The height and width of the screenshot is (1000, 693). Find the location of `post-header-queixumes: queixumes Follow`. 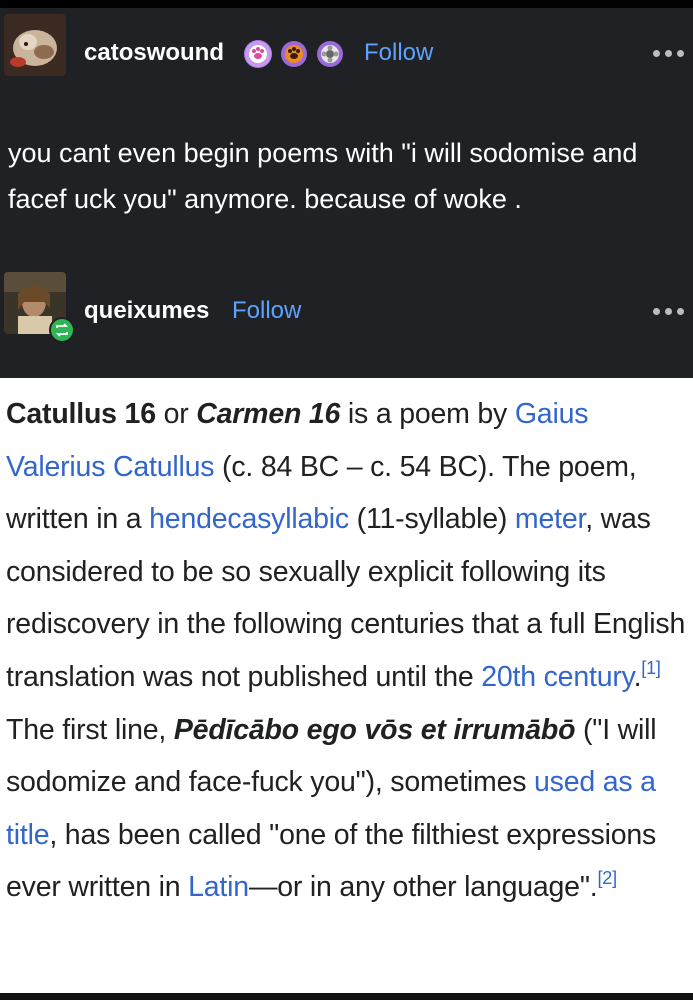

post-header-queixumes: queixumes Follow is located at coordinates (346, 307).